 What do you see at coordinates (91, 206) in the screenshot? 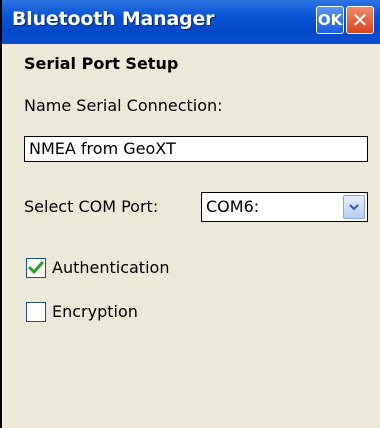
I see `com-port-label: Select COM Port:` at bounding box center [91, 206].